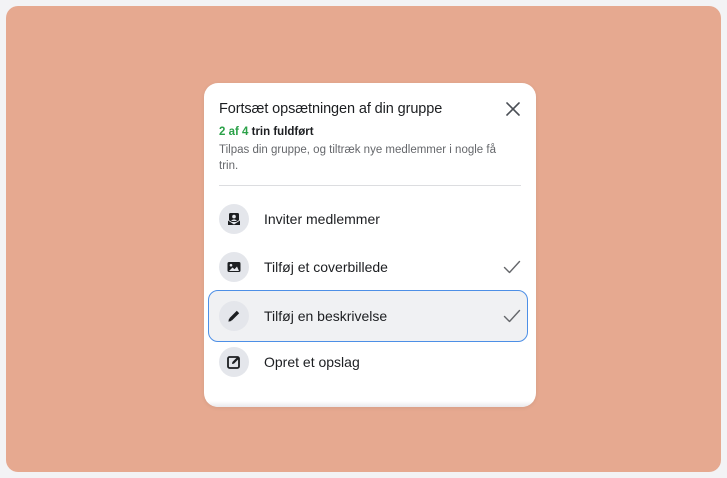 The image size is (727, 478). I want to click on invite-icon, so click(234, 219).